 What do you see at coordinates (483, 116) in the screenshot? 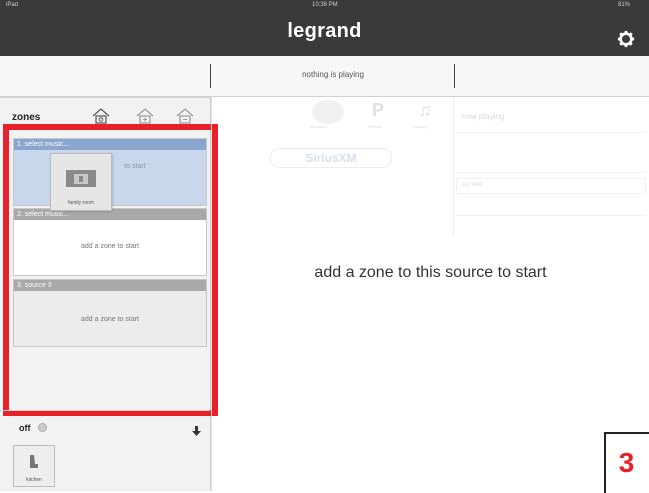
I see `now-playing-heading: now playing` at bounding box center [483, 116].